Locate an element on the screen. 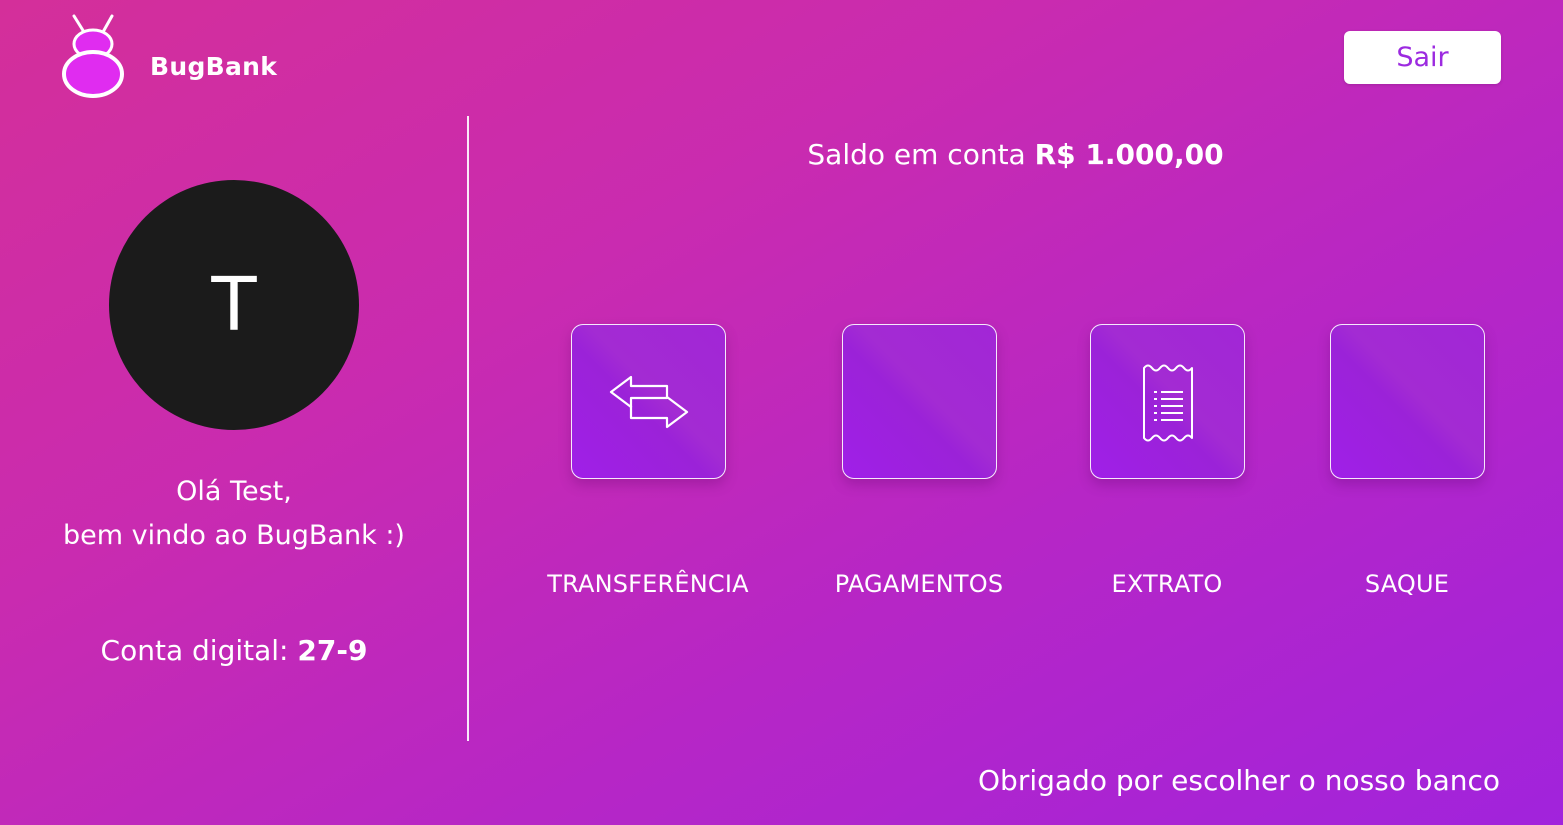 The image size is (1563, 825). statement-button is located at coordinates (1167, 401).